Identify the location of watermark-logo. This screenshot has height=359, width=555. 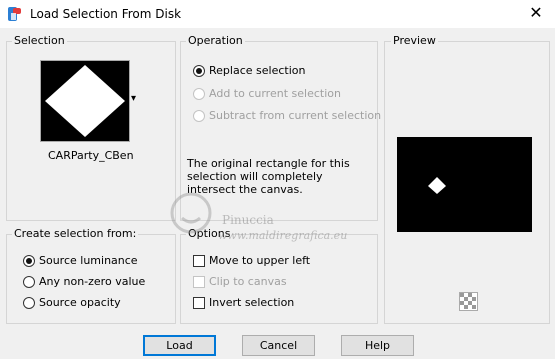
(191, 214).